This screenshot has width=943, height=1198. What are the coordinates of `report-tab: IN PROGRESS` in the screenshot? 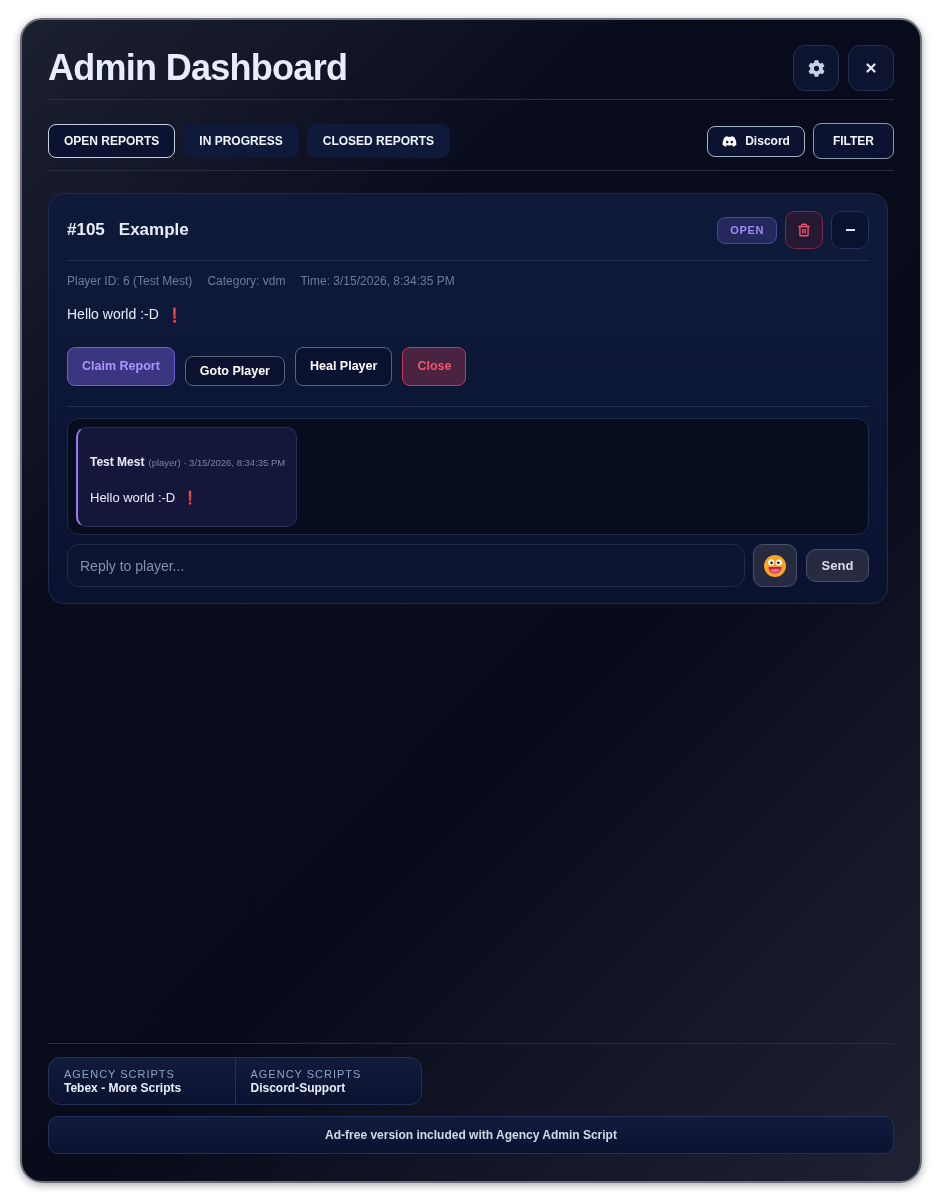 It's located at (241, 141).